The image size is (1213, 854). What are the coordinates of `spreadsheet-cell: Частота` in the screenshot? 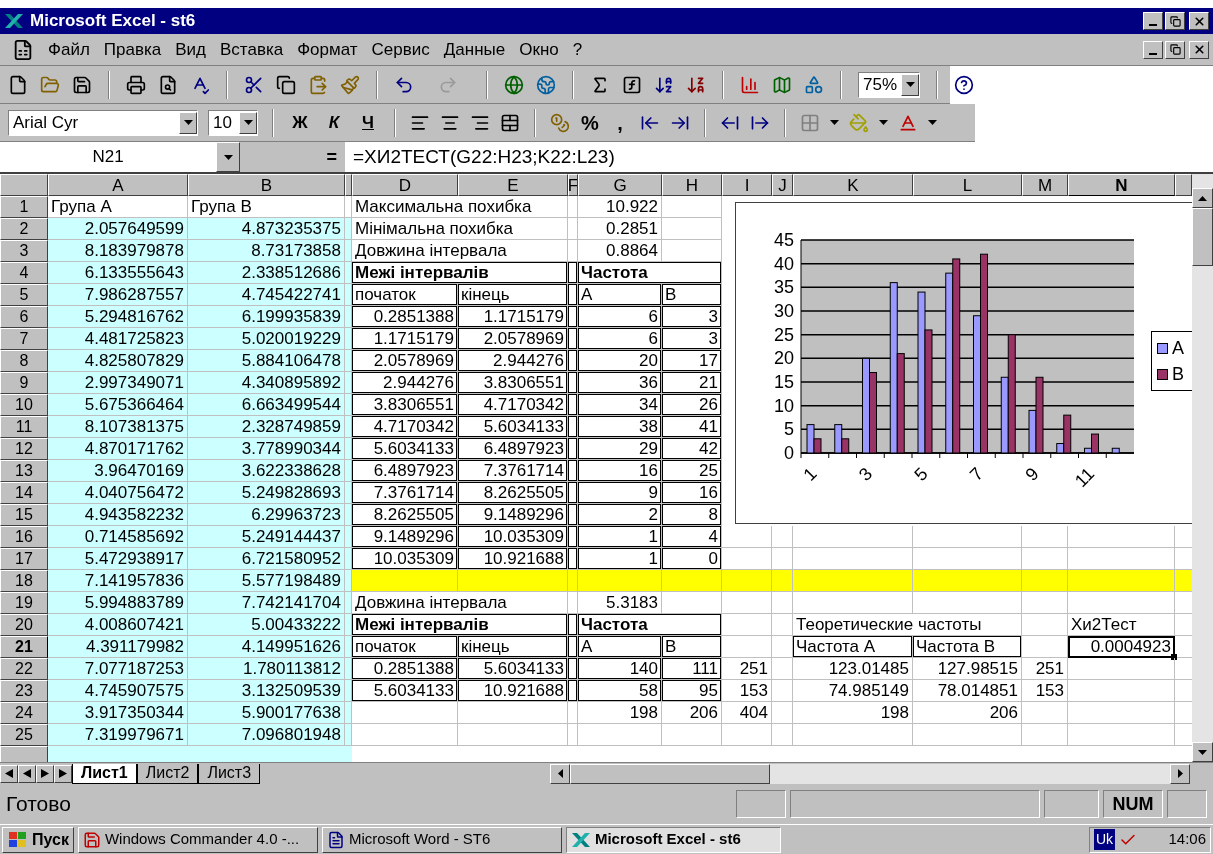 It's located at (650, 625).